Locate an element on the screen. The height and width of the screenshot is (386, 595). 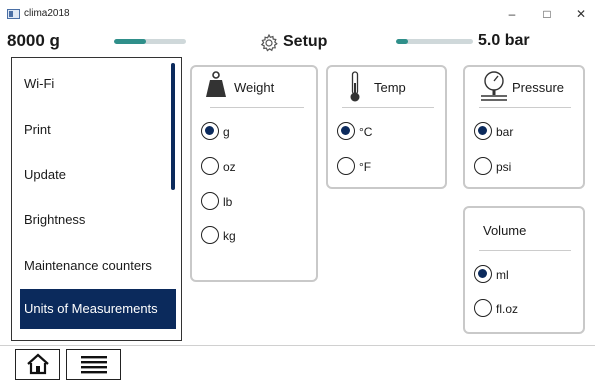
temp-group-title: Temp is located at coordinates (390, 87).